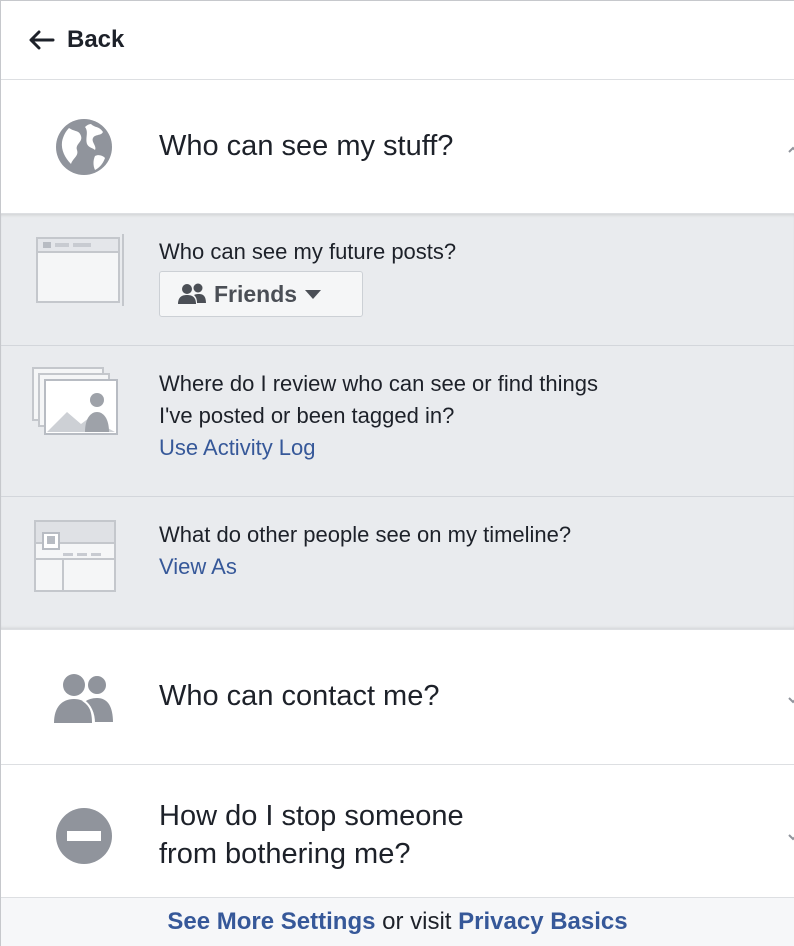  What do you see at coordinates (84, 836) in the screenshot?
I see `block-icon` at bounding box center [84, 836].